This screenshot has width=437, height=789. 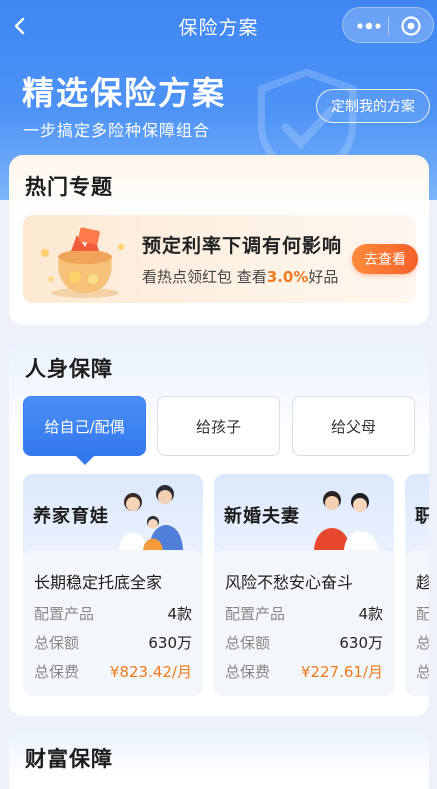 I want to click on plan-row-premium: 总保费 ¥227.61/月, so click(x=304, y=672).